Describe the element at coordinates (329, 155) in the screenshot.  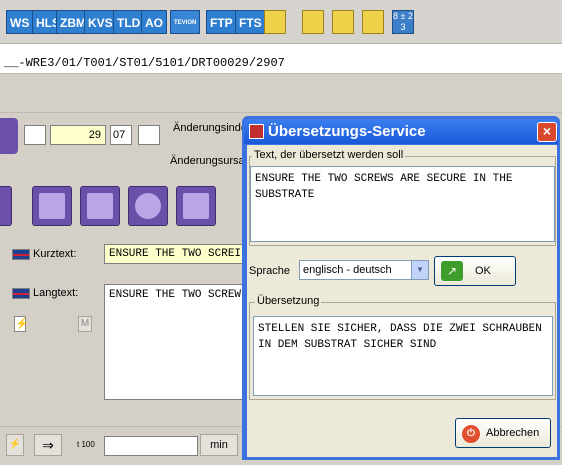
I see `source-group-label: Text, der übersetzt werden soll` at that location.